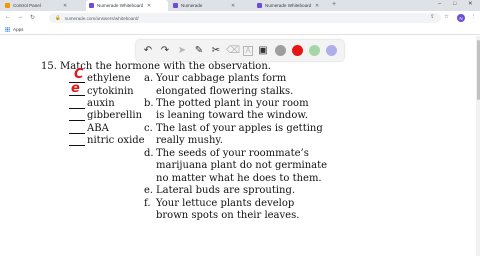 This screenshot has height=256, width=480. I want to click on observation-text: The potted plant in your room, so click(232, 103).